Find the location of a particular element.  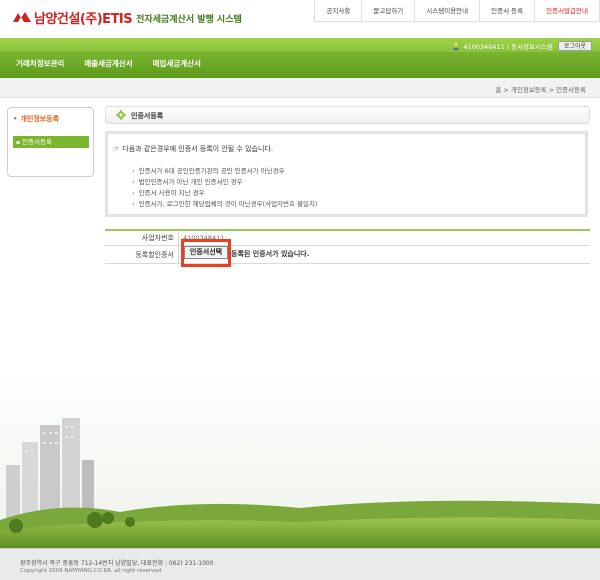

menu-sales-invoice: 매출세금계산서 is located at coordinates (108, 63).